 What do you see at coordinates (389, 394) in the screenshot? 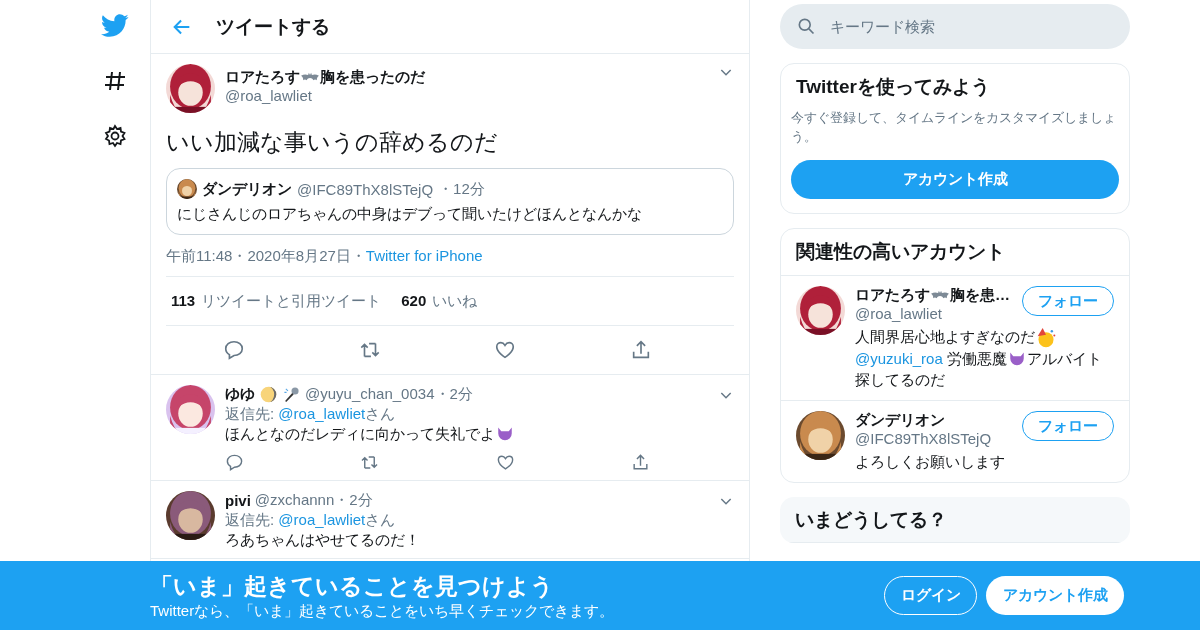
I see `user-handle: @yuyu_chan_0034・2分` at bounding box center [389, 394].